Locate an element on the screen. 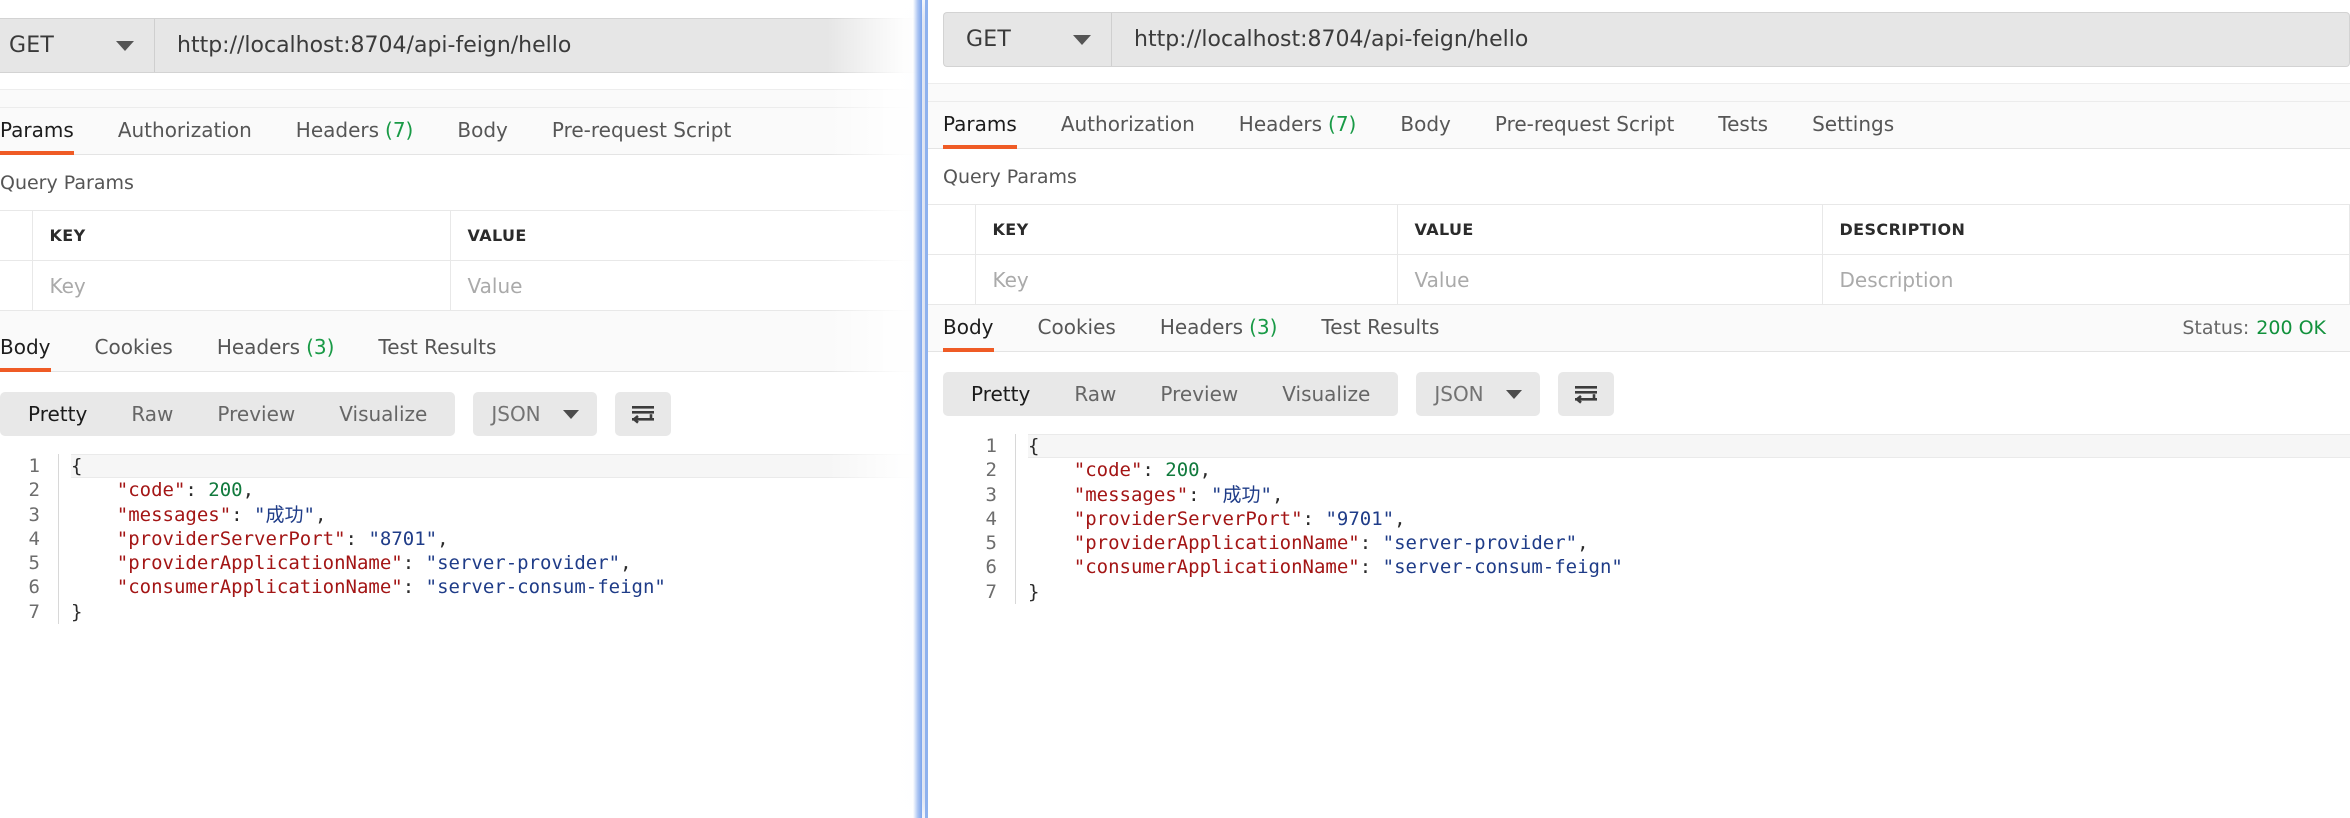  code-token: "server-consum-feign" is located at coordinates (1502, 567).